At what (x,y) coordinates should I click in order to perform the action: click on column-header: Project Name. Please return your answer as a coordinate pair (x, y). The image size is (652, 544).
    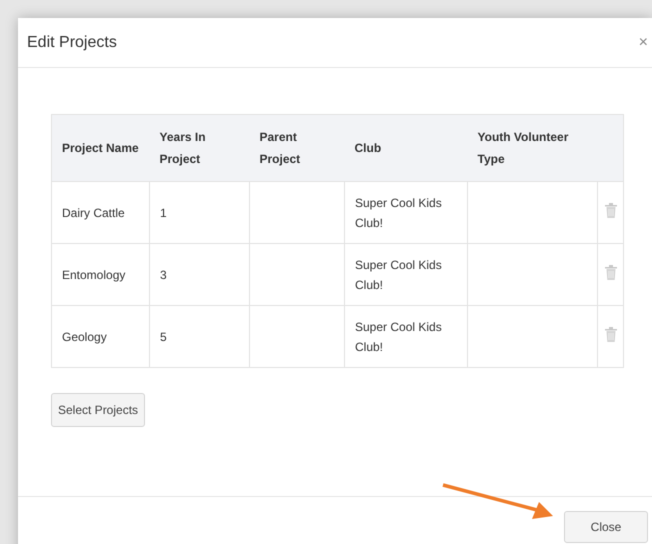
    Looking at the image, I should click on (101, 148).